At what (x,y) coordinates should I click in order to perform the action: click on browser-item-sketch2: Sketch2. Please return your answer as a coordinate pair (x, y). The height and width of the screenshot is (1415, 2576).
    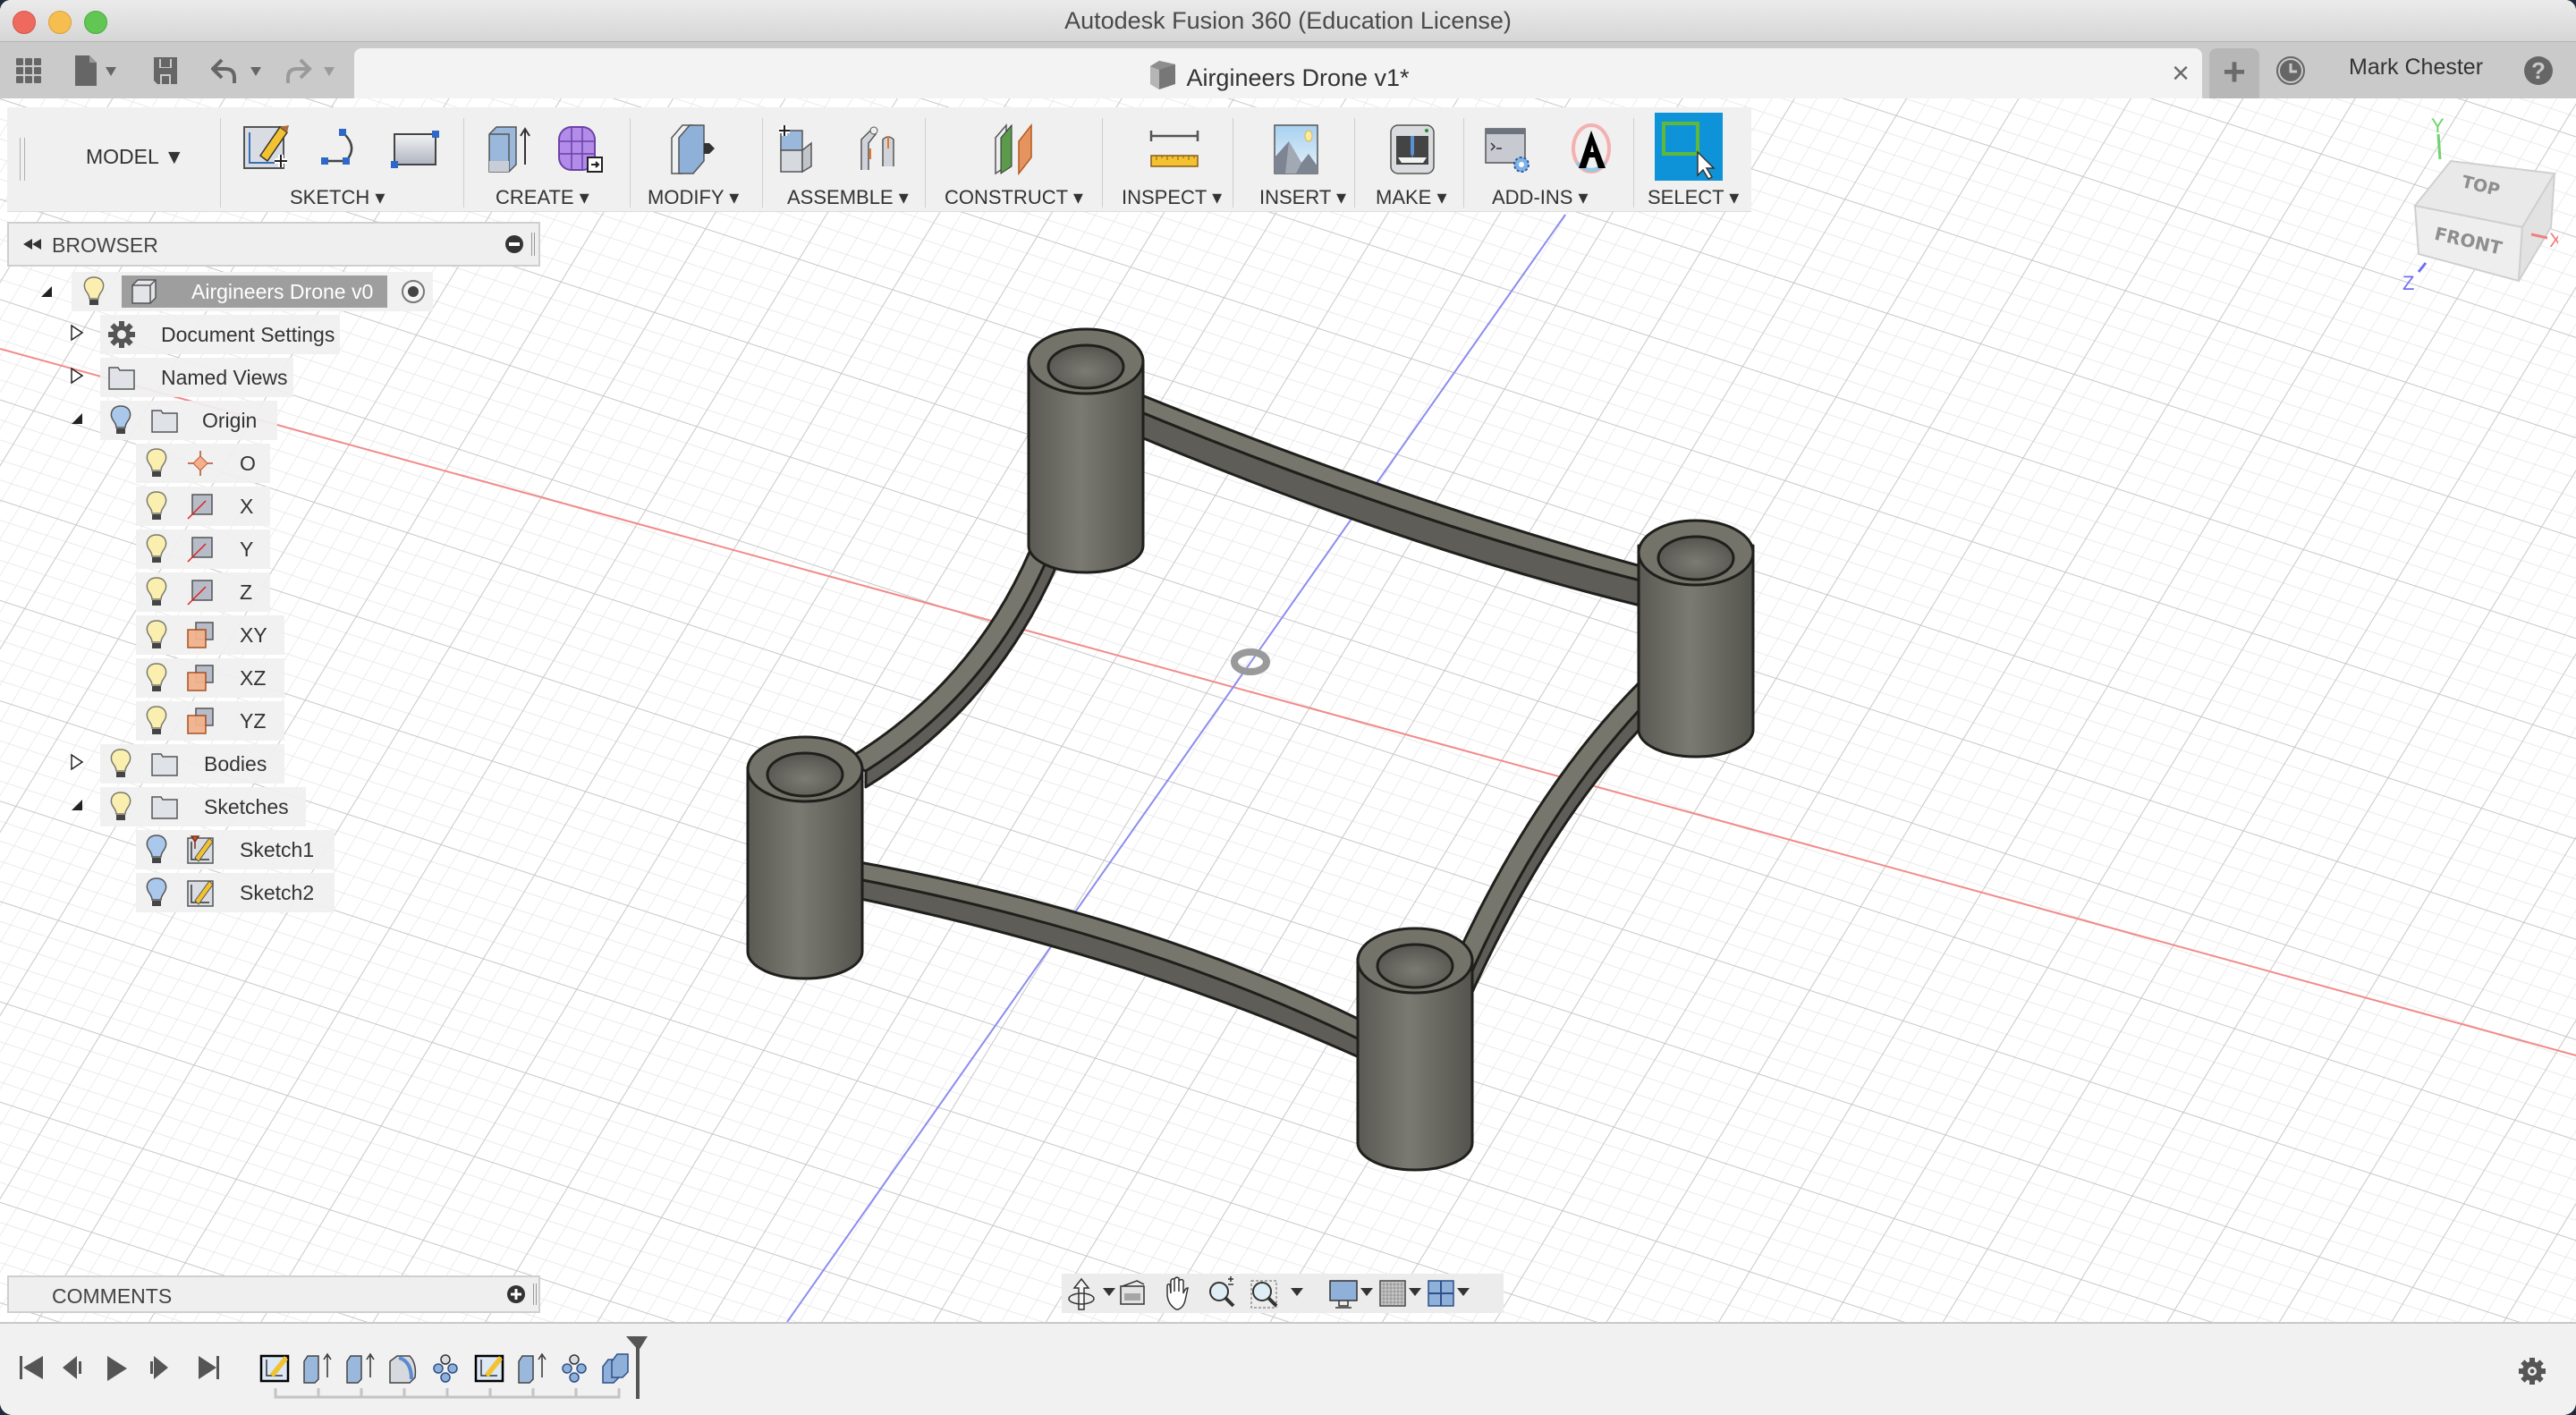
    Looking at the image, I should click on (235, 893).